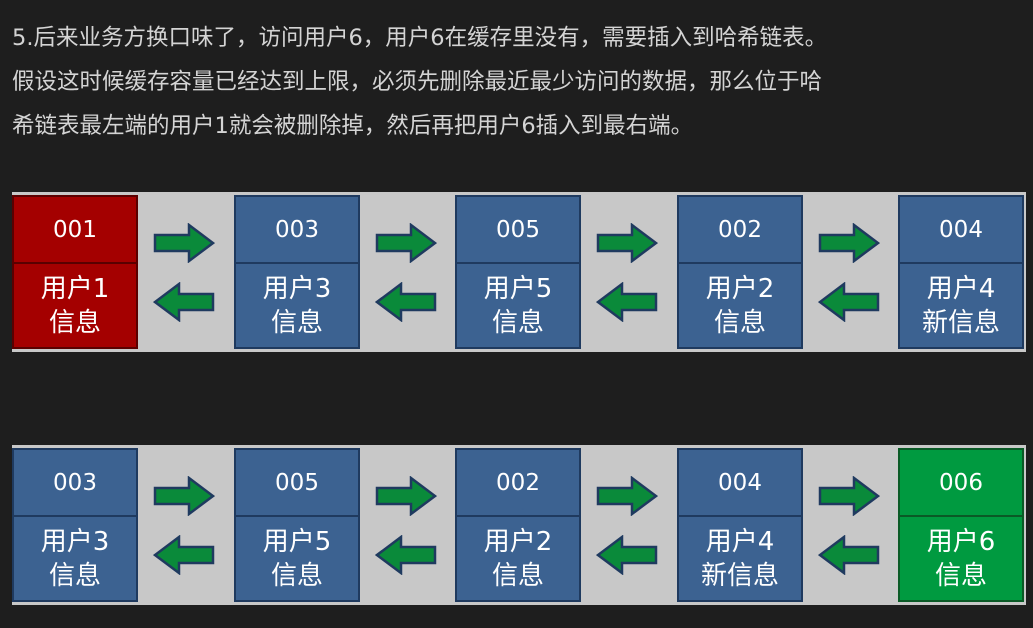 This screenshot has height=628, width=1033. I want to click on node-key: 001, so click(75, 230).